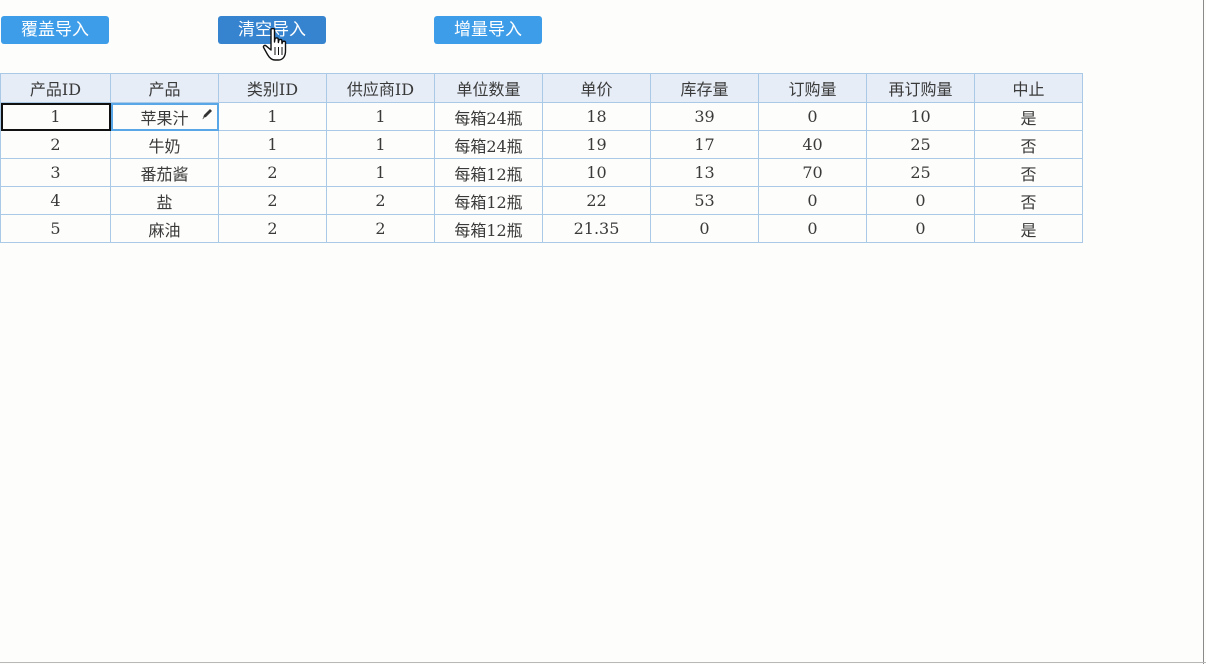 Image resolution: width=1206 pixels, height=664 pixels. Describe the element at coordinates (55, 30) in the screenshot. I see `overwrite-import-button: 覆盖导入` at that location.